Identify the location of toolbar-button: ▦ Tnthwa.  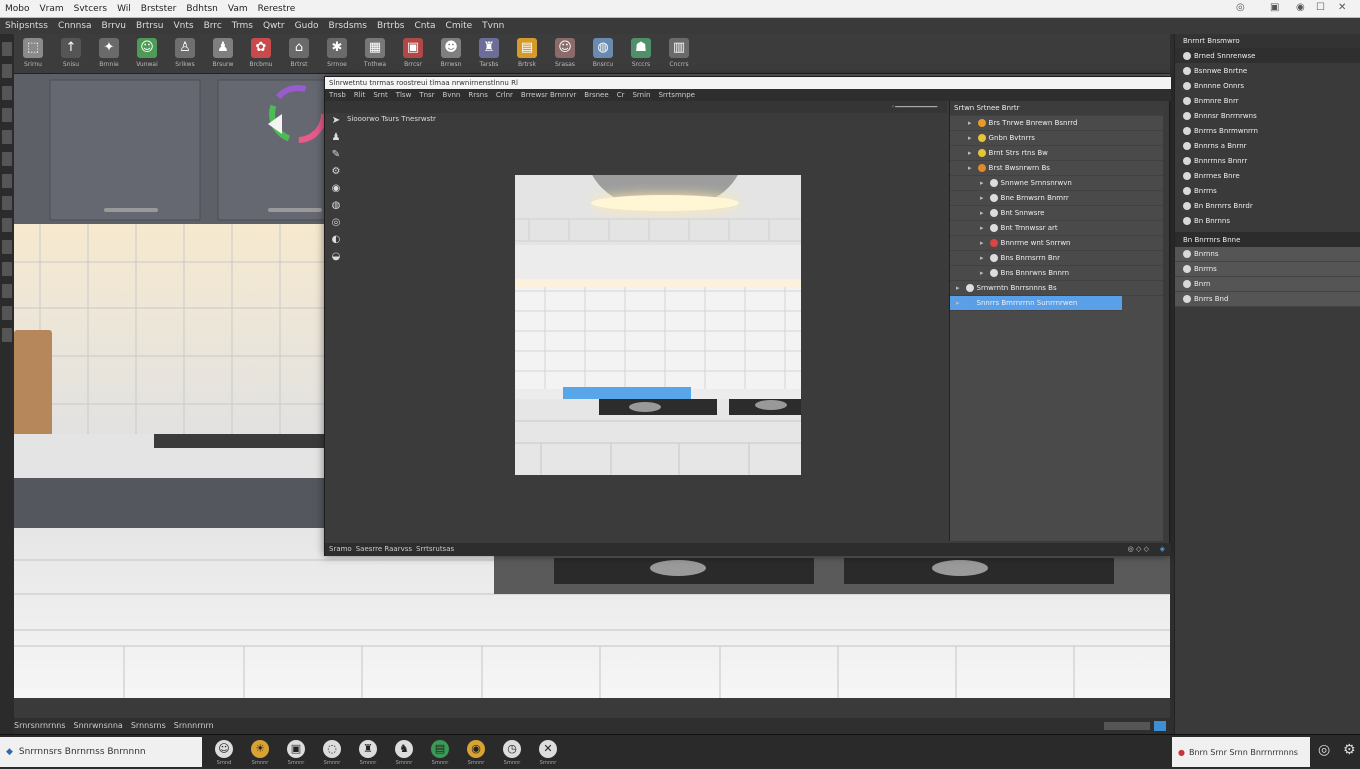
(375, 54).